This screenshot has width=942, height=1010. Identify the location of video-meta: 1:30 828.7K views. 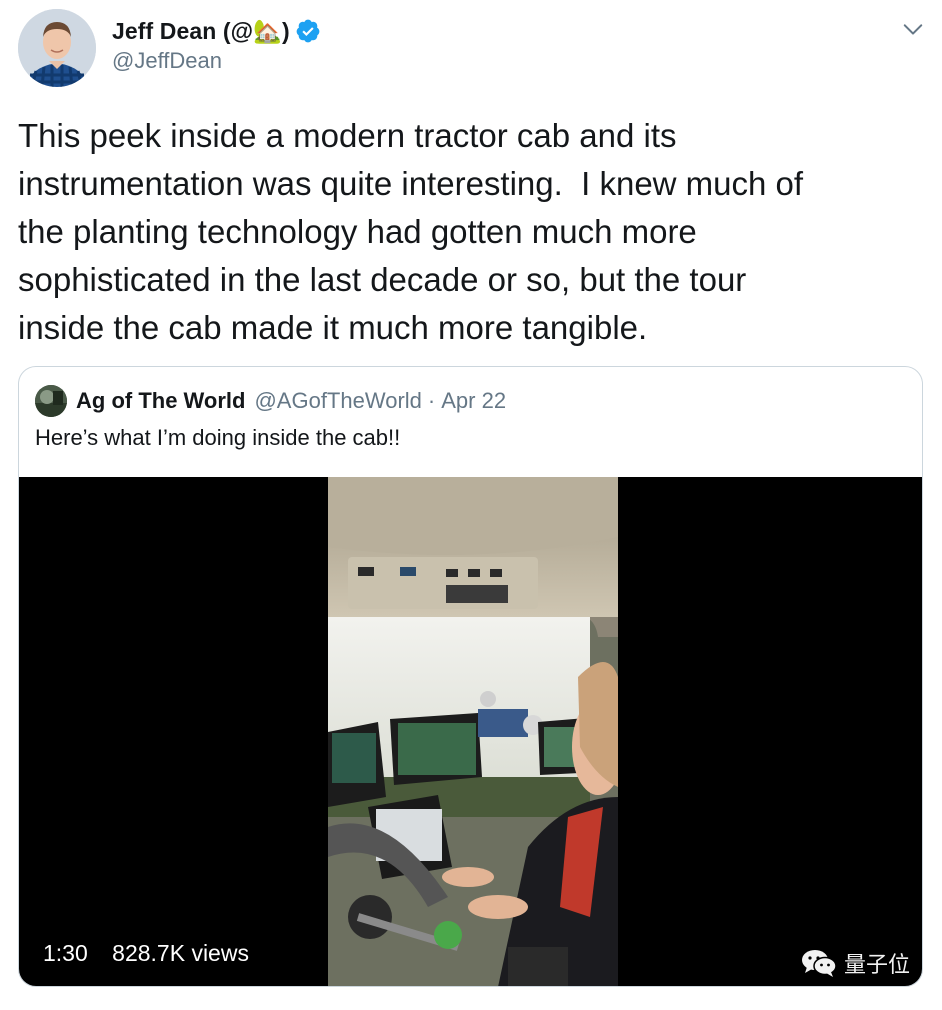
(146, 953).